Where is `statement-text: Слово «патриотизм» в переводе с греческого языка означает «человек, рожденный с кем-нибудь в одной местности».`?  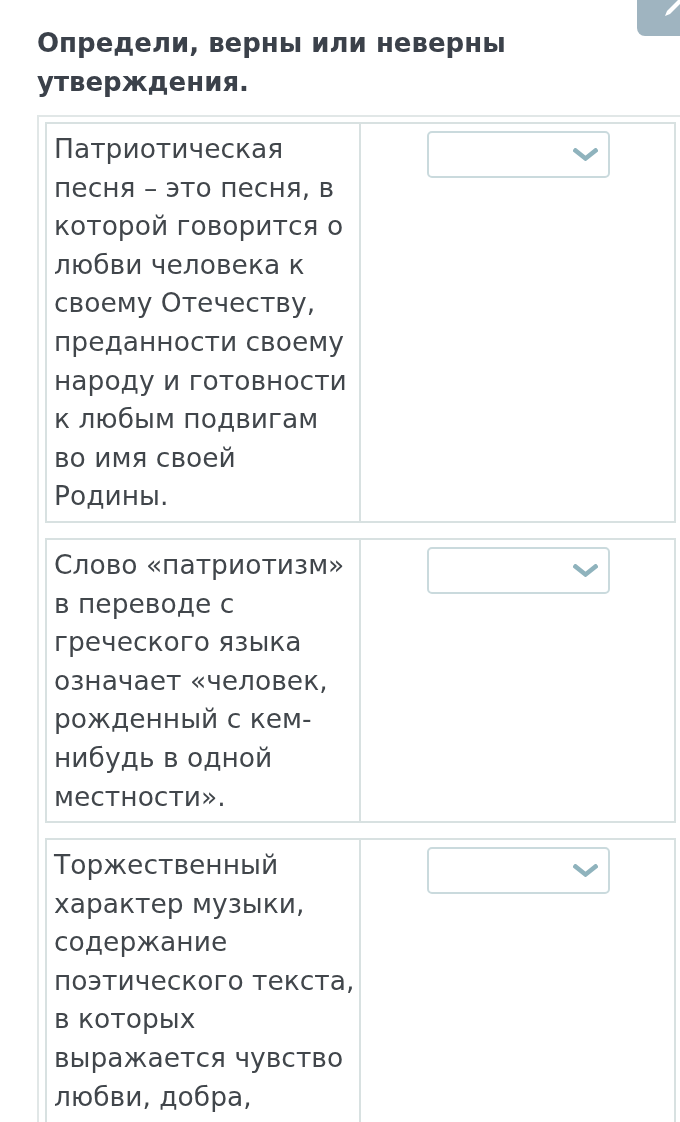 statement-text: Слово «патриотизм» в переводе с греческого языка означает «человек, рожденный с кем-нибудь в одной местности». is located at coordinates (200, 680).